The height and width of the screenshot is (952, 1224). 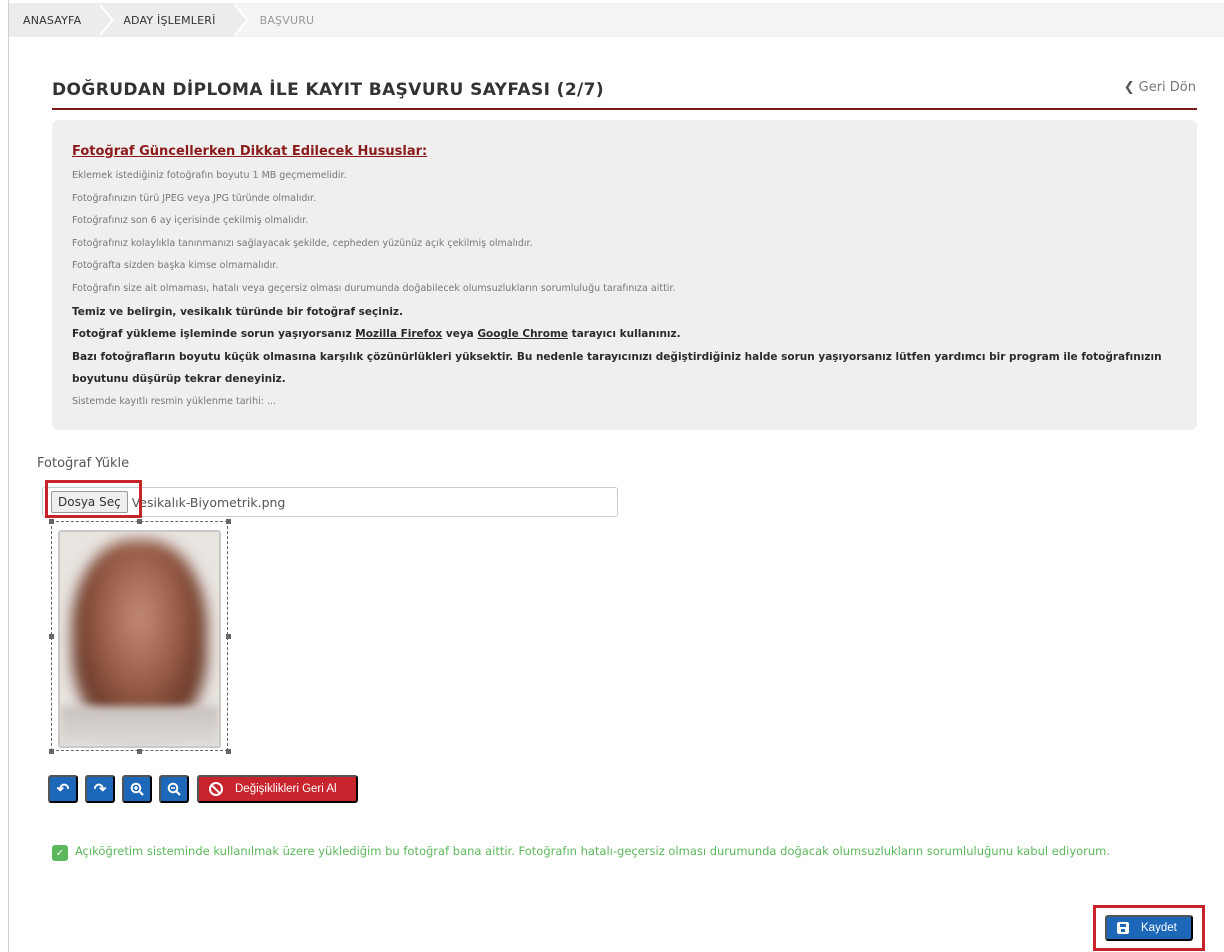 What do you see at coordinates (62, 20) in the screenshot?
I see `breadcrumb-home: ANASAYFA` at bounding box center [62, 20].